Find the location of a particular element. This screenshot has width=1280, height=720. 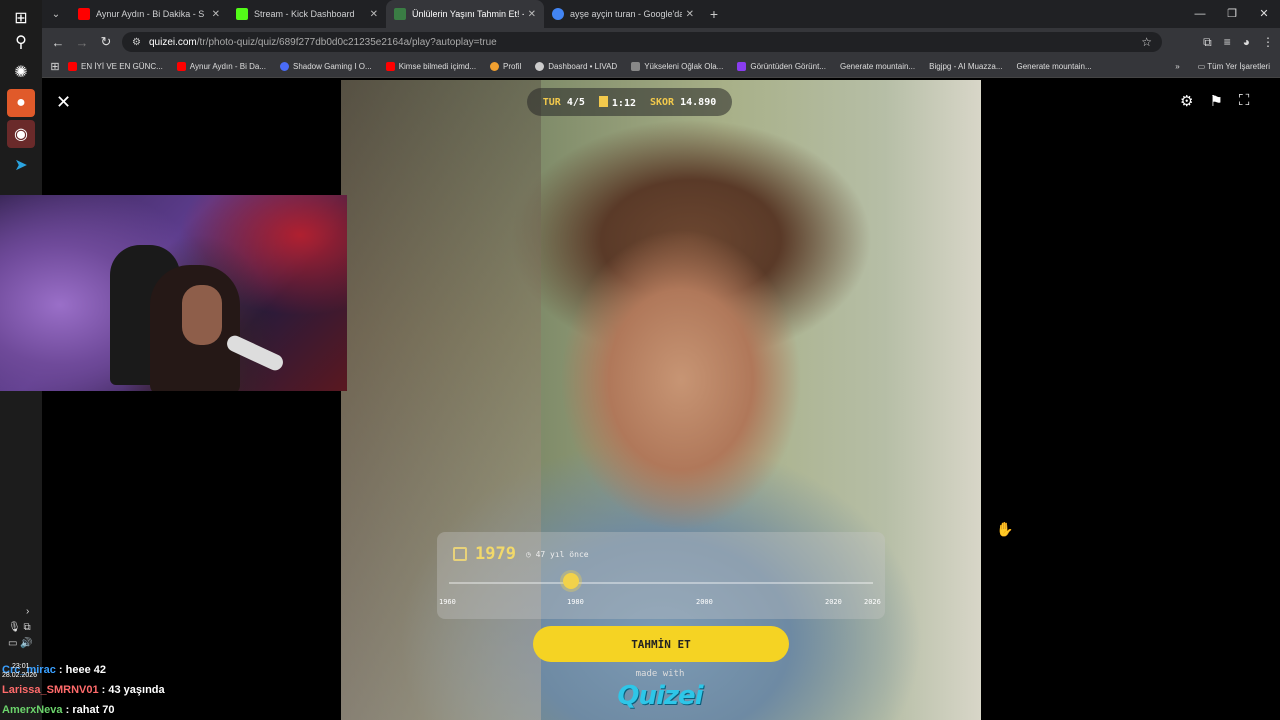

bookmark-star-icon: ☆ is located at coordinates (1146, 42).